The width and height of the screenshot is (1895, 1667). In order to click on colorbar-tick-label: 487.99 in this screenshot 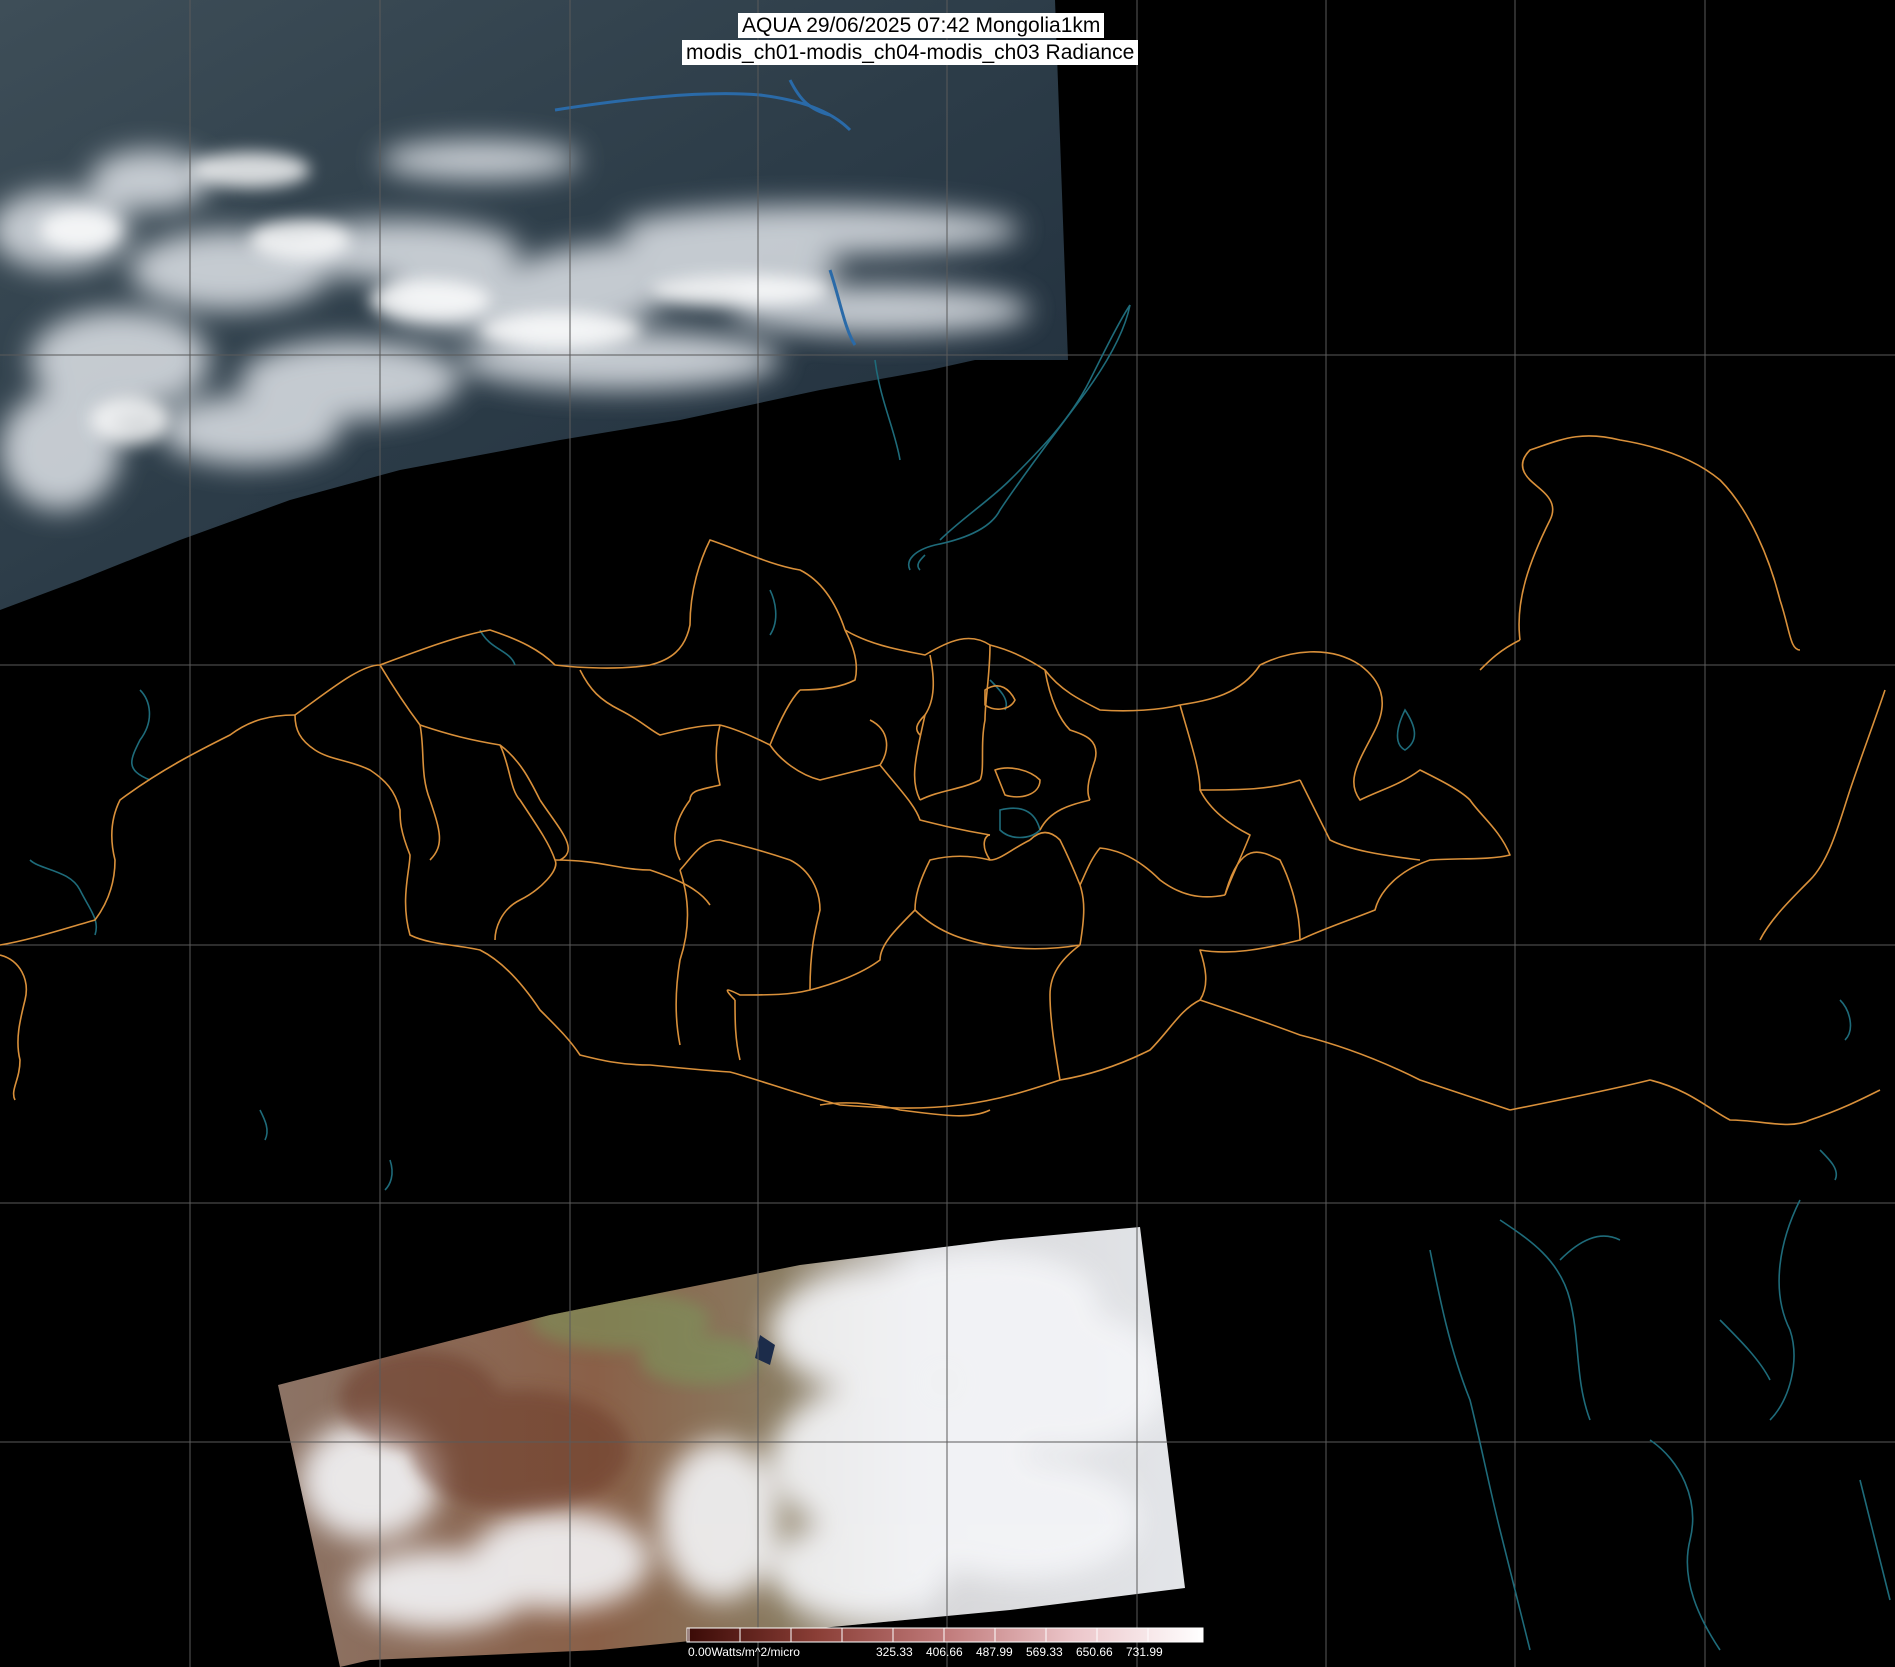, I will do `click(994, 1652)`.